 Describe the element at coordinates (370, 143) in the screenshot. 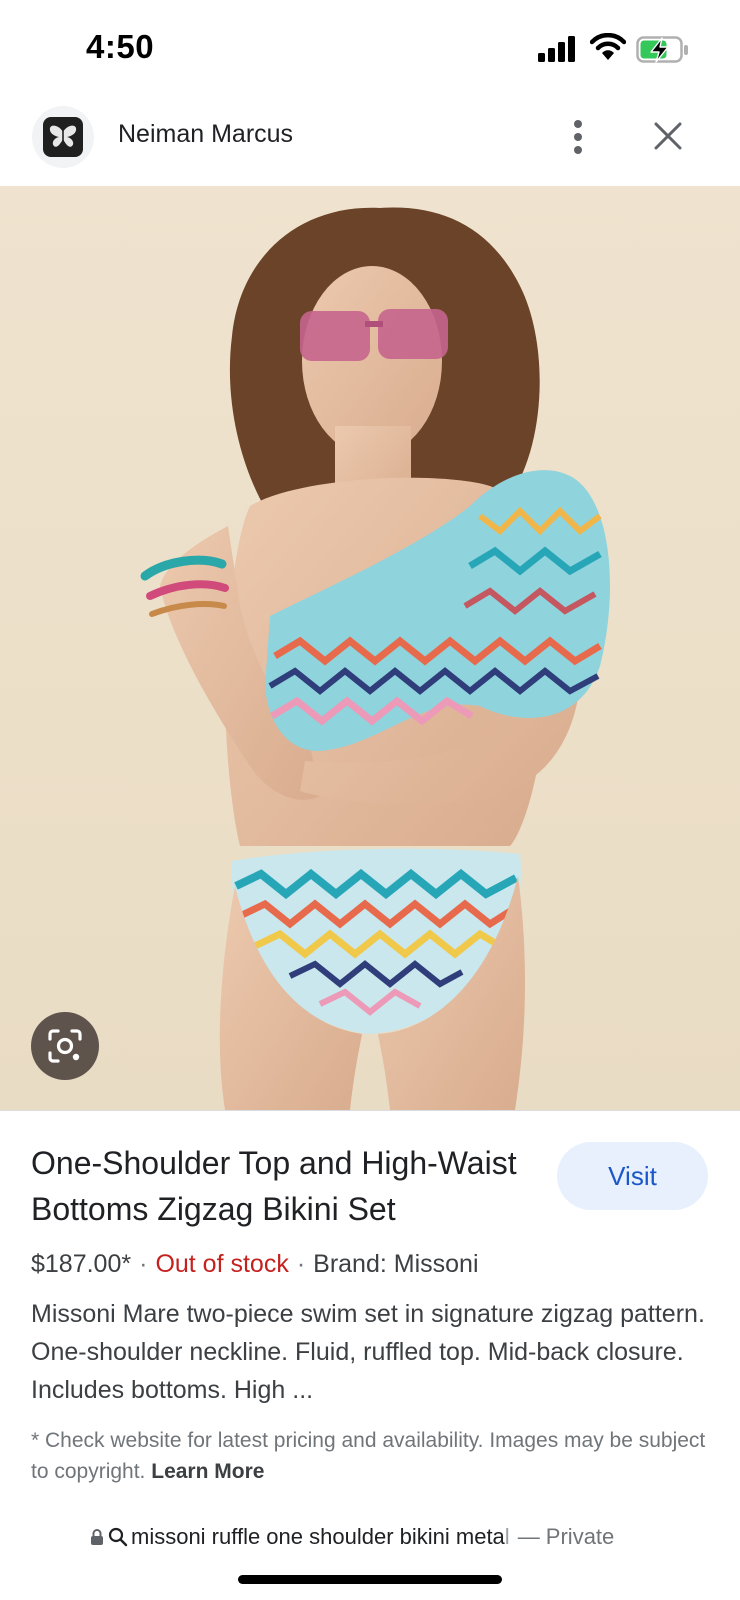

I see `source-header: Neiman Marcus` at that location.